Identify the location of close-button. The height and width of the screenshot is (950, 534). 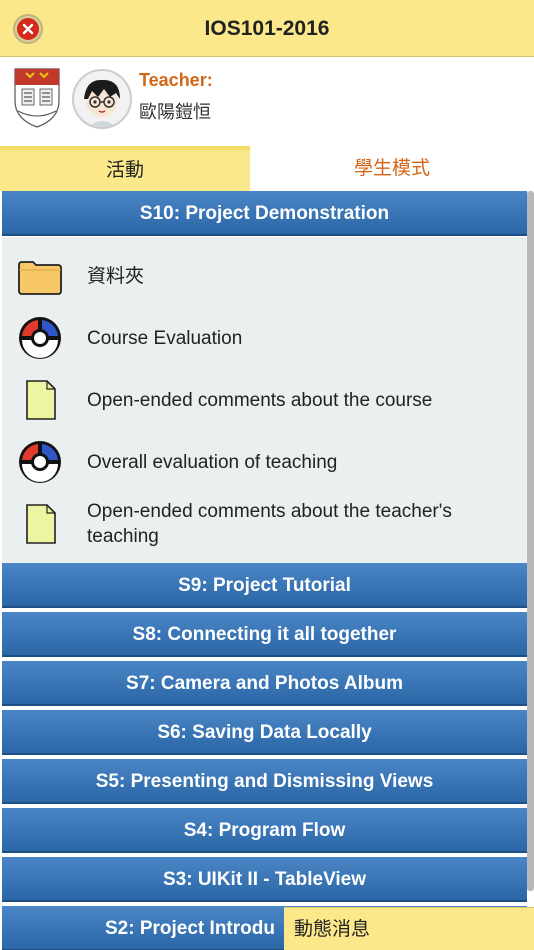
(28, 29).